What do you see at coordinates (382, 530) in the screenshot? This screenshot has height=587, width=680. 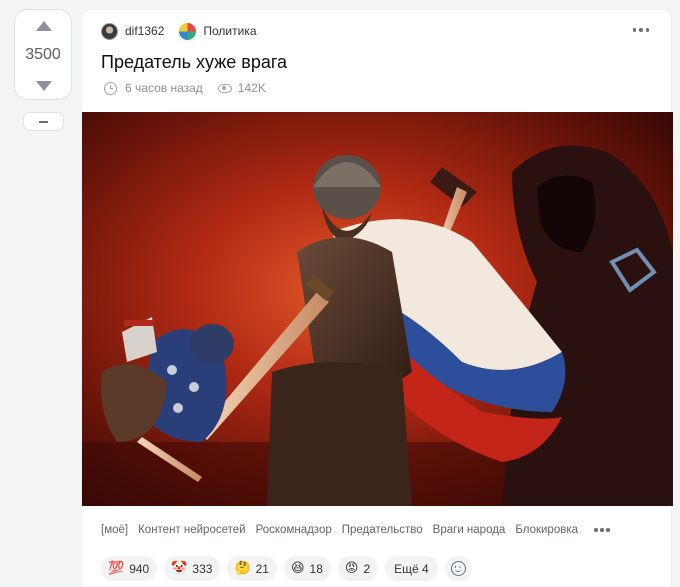 I see `tag-item: Предательство` at bounding box center [382, 530].